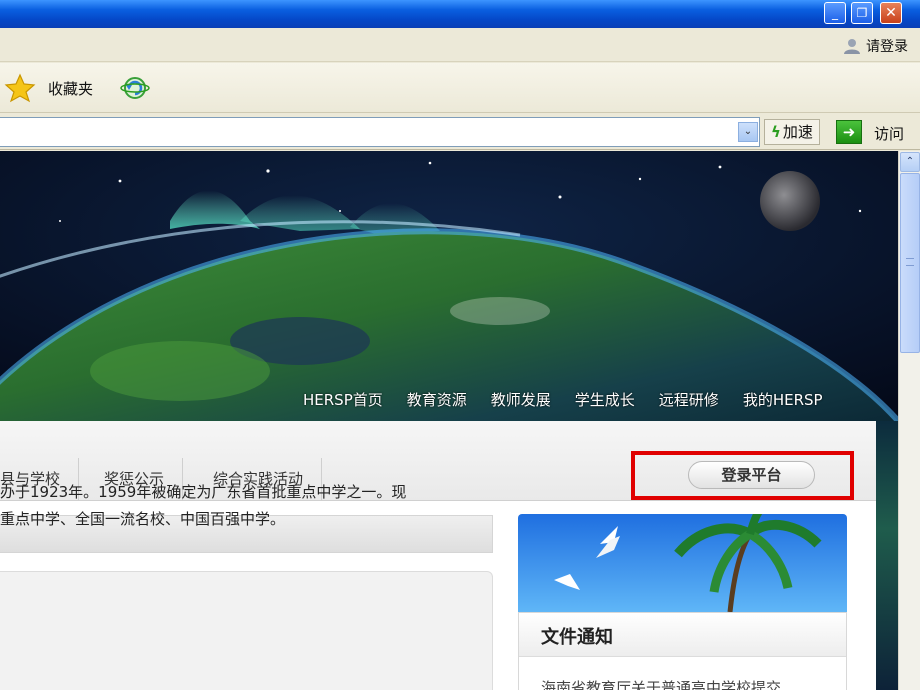  What do you see at coordinates (852, 46) in the screenshot?
I see `user-icon` at bounding box center [852, 46].